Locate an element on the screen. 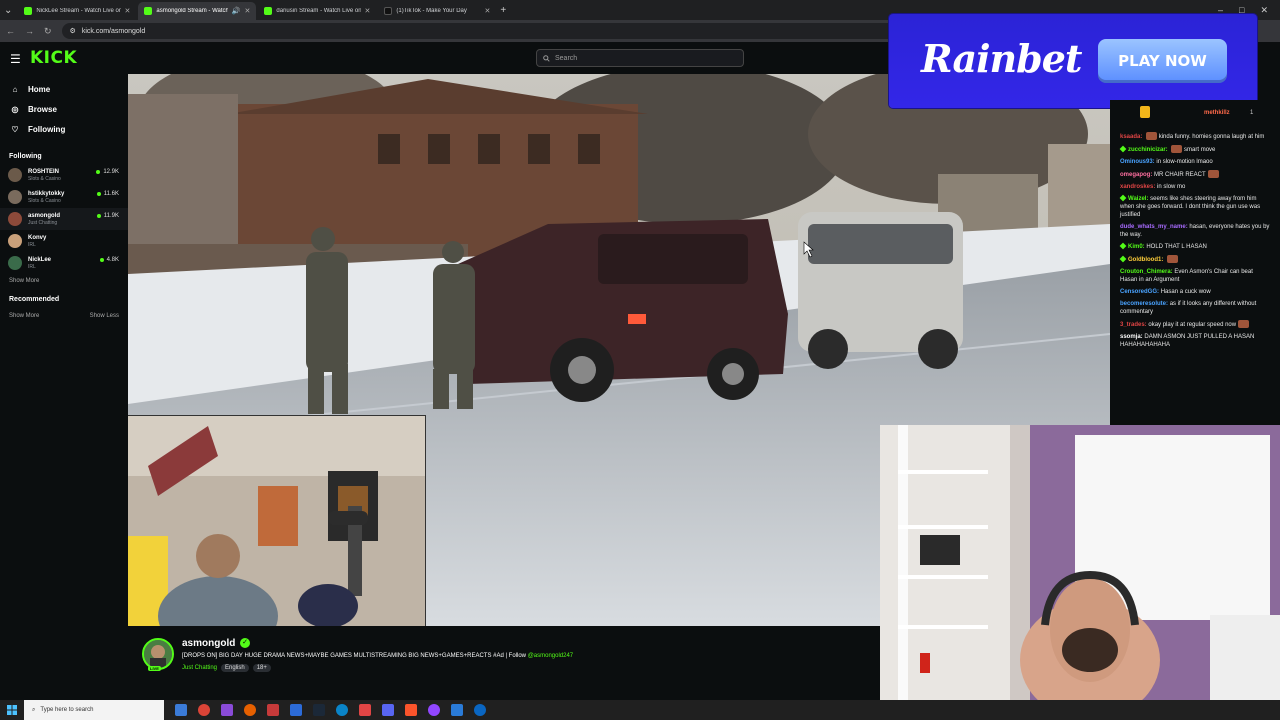 The width and height of the screenshot is (1280, 720). sidebar-channel-asmongold: asmongold Just Chatting 11.9K is located at coordinates (64, 219).